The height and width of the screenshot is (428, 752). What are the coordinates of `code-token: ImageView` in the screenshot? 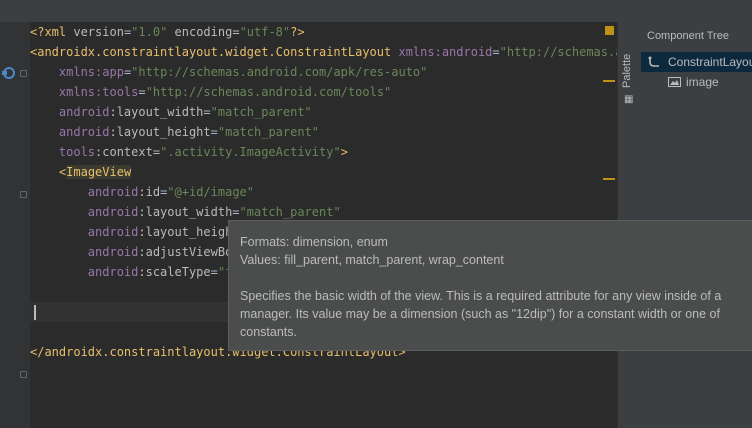 It's located at (99, 172).